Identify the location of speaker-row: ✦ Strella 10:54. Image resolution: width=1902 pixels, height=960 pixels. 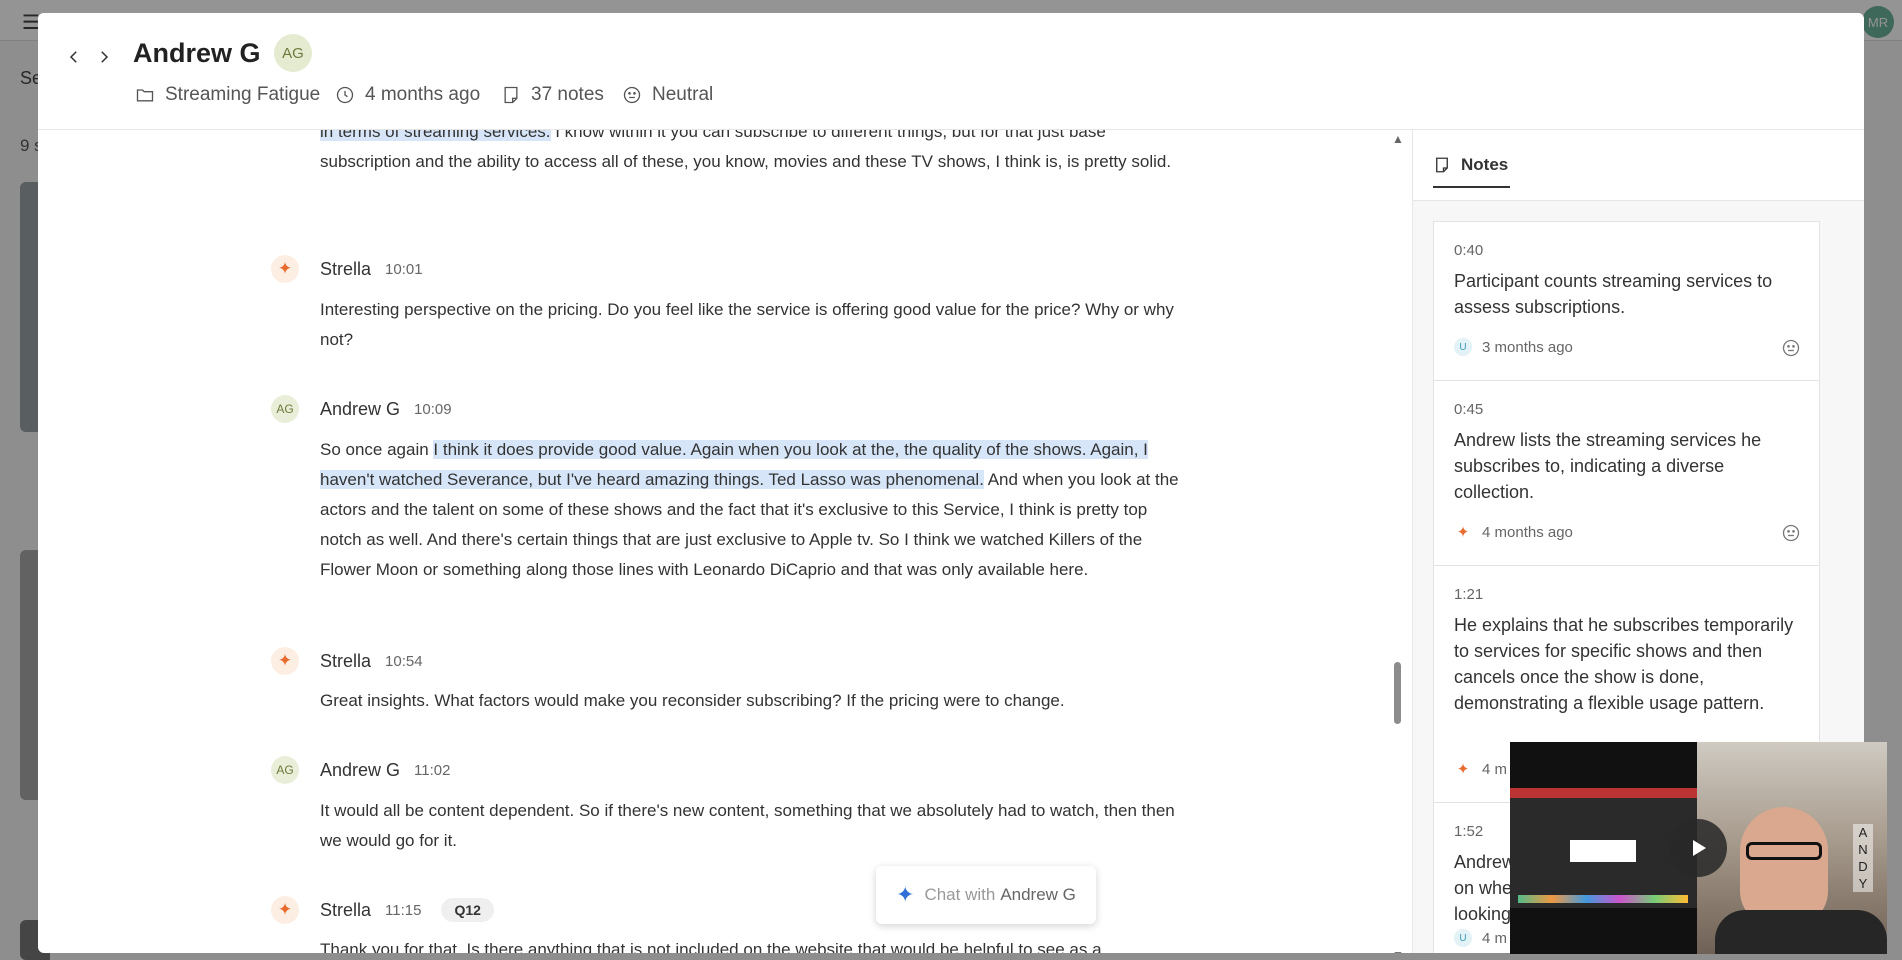
(347, 661).